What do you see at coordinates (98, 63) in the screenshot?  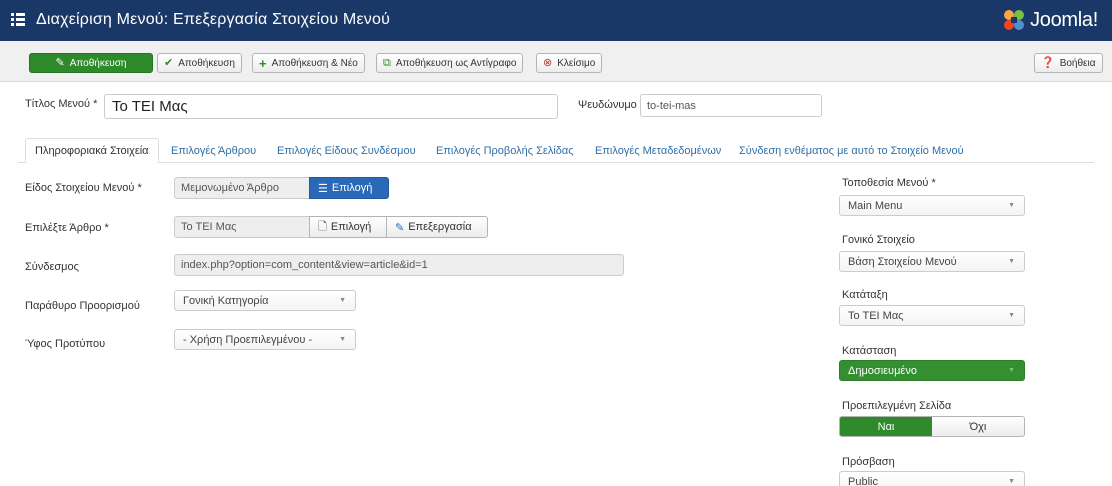 I see `save-label: Αποθήκευση` at bounding box center [98, 63].